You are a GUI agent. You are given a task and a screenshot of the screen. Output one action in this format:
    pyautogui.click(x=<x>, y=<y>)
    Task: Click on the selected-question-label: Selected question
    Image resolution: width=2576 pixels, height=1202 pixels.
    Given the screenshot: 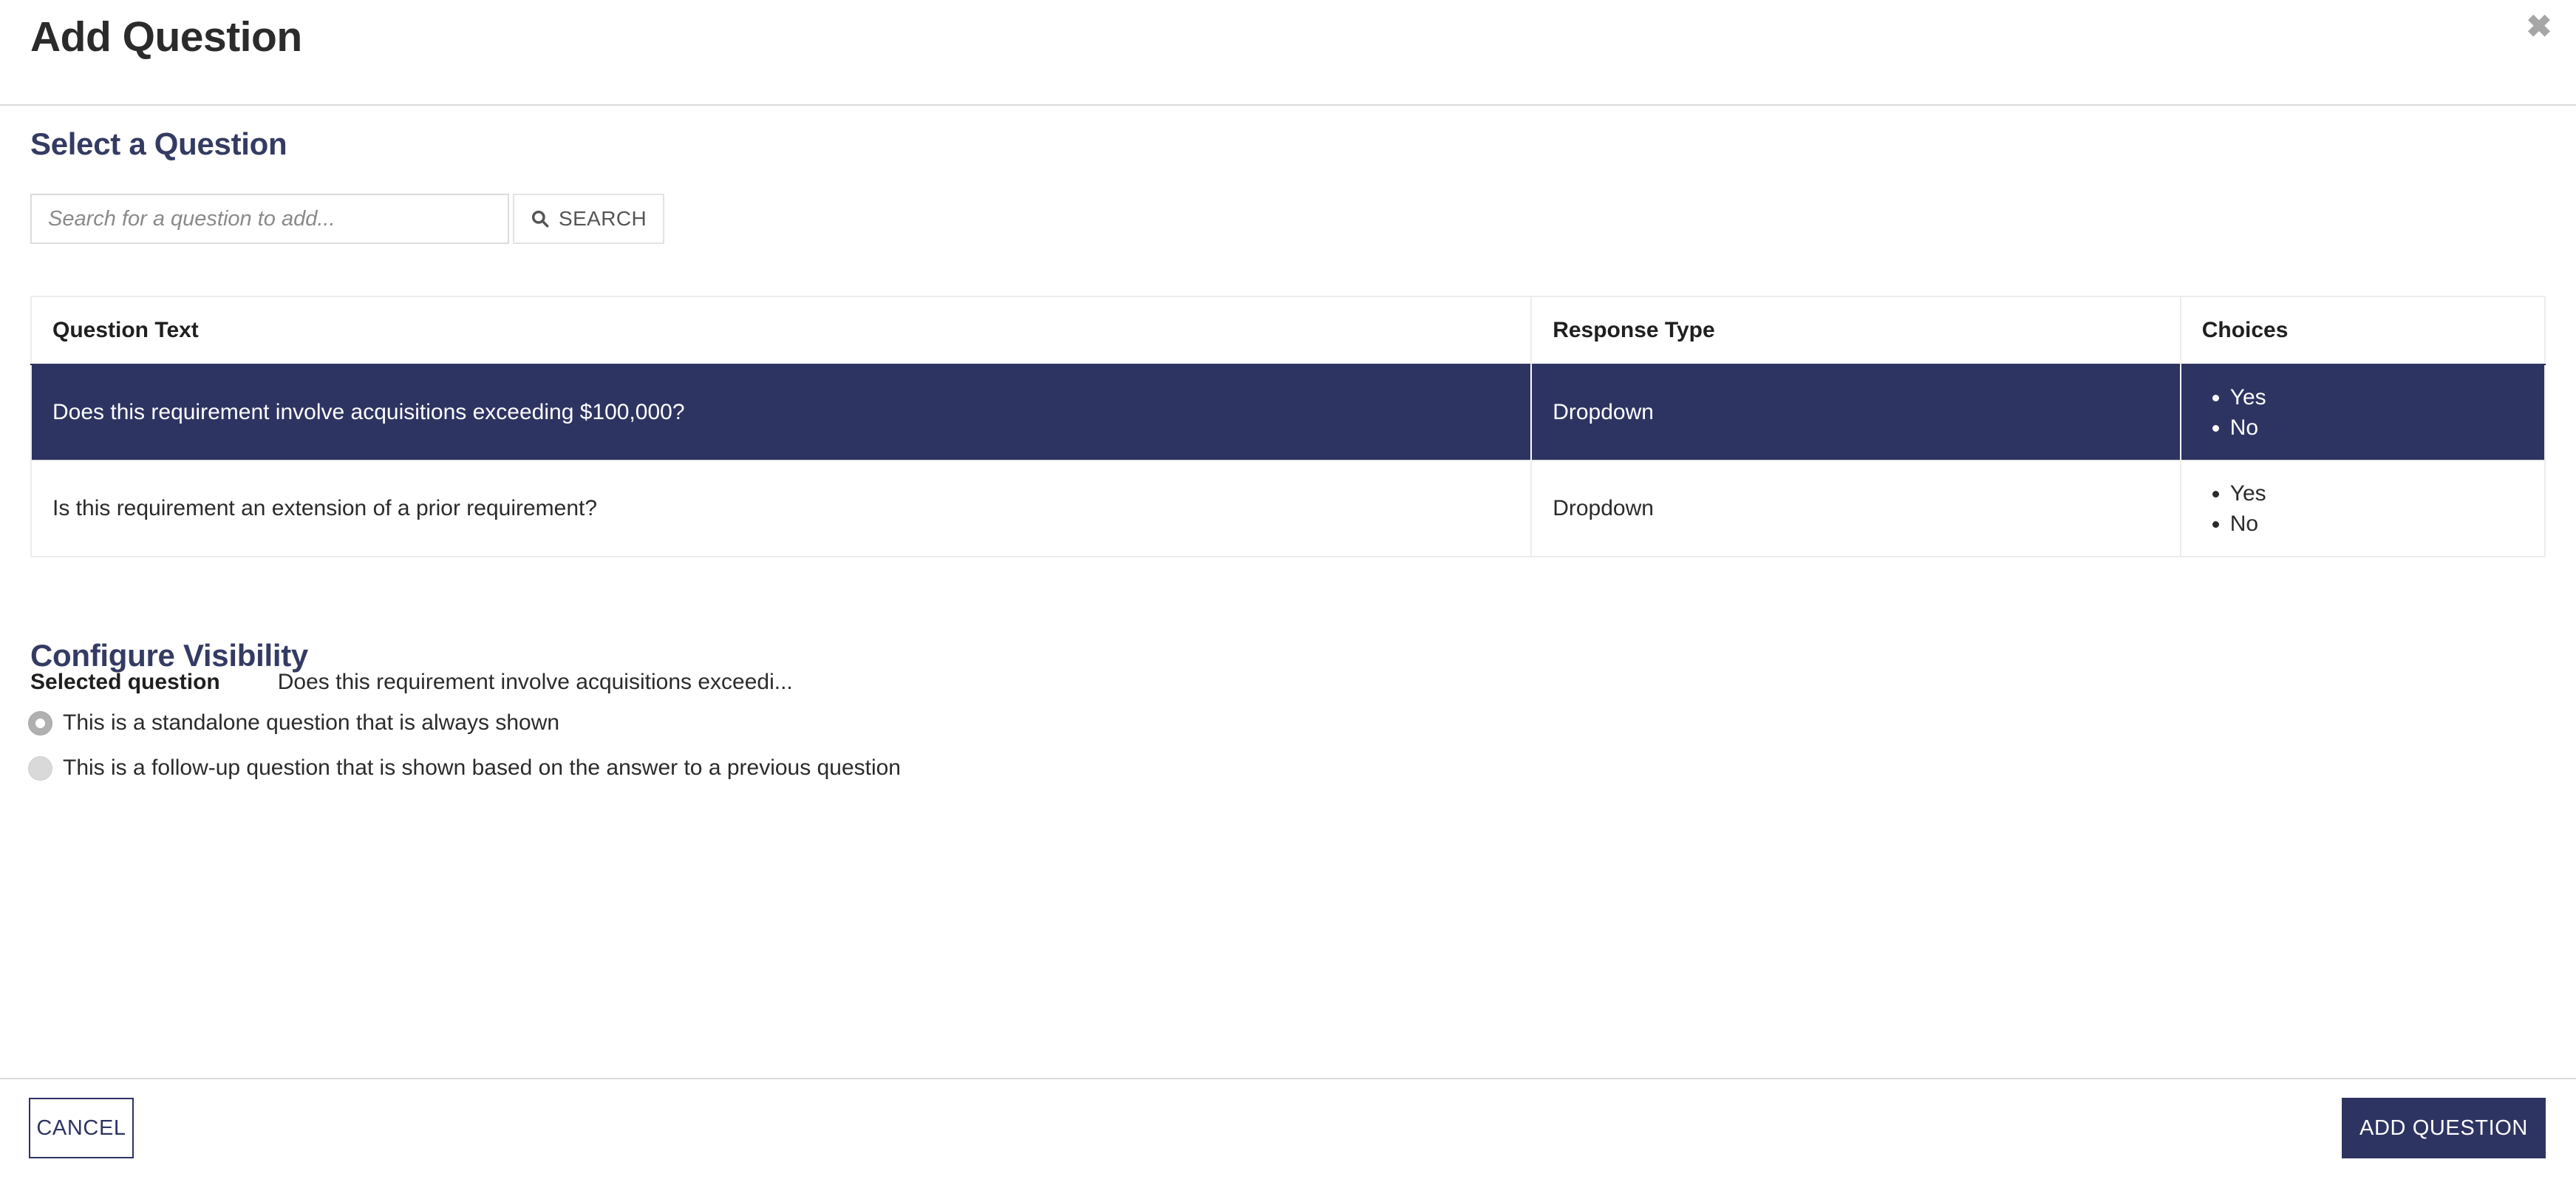 What is the action you would take?
    pyautogui.click(x=125, y=682)
    